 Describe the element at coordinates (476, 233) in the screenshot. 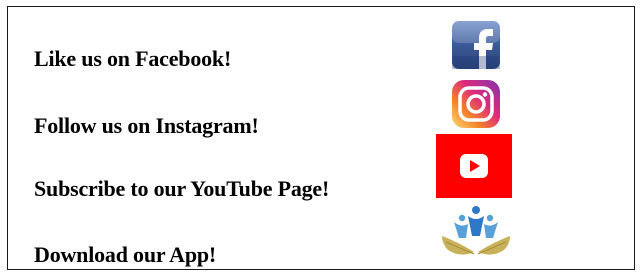

I see `app-logo-icon` at that location.